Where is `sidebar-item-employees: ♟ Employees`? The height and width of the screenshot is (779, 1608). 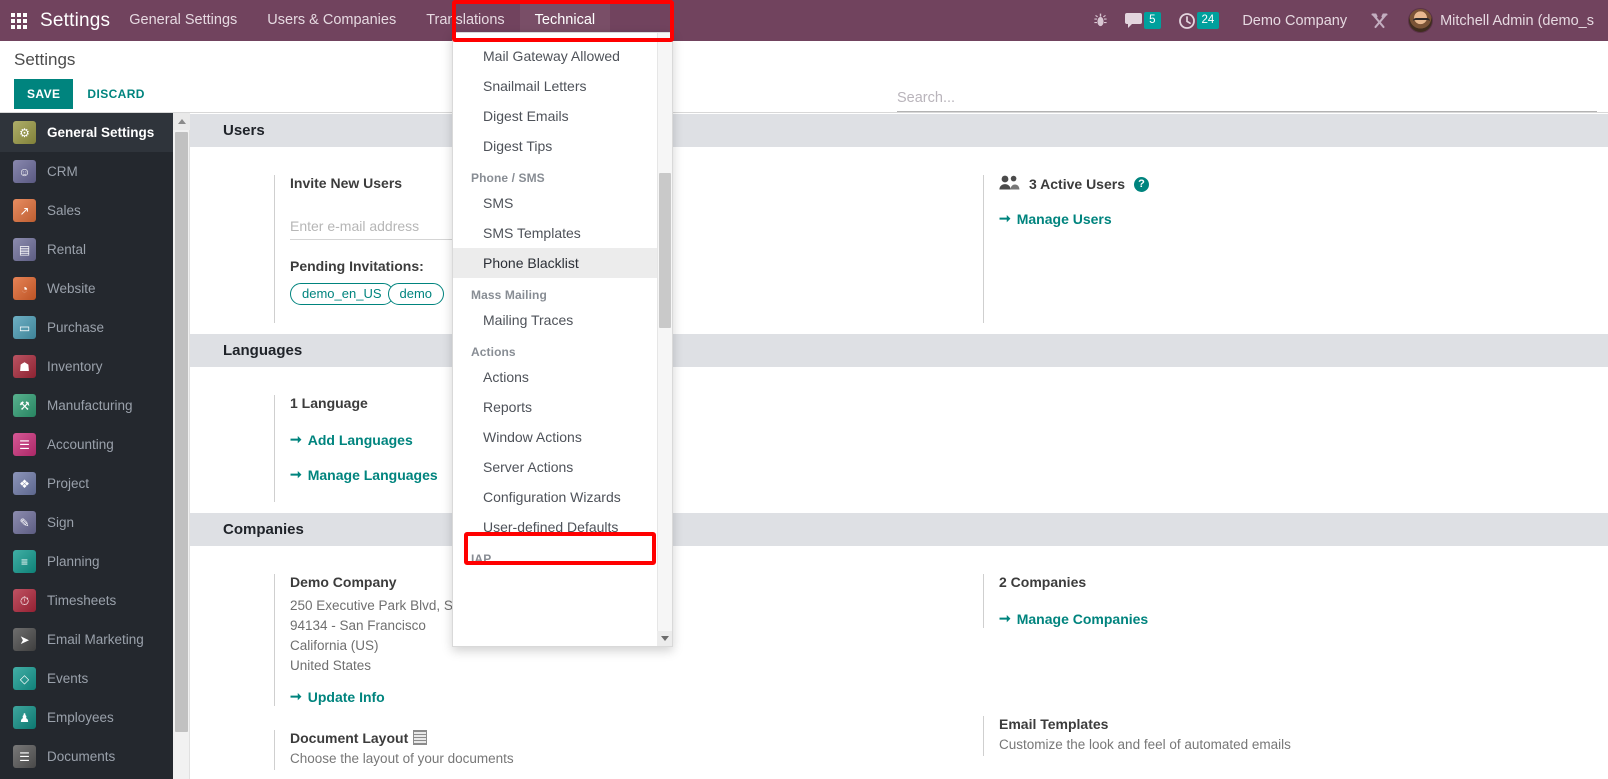
sidebar-item-employees: ♟ Employees is located at coordinates (86, 717).